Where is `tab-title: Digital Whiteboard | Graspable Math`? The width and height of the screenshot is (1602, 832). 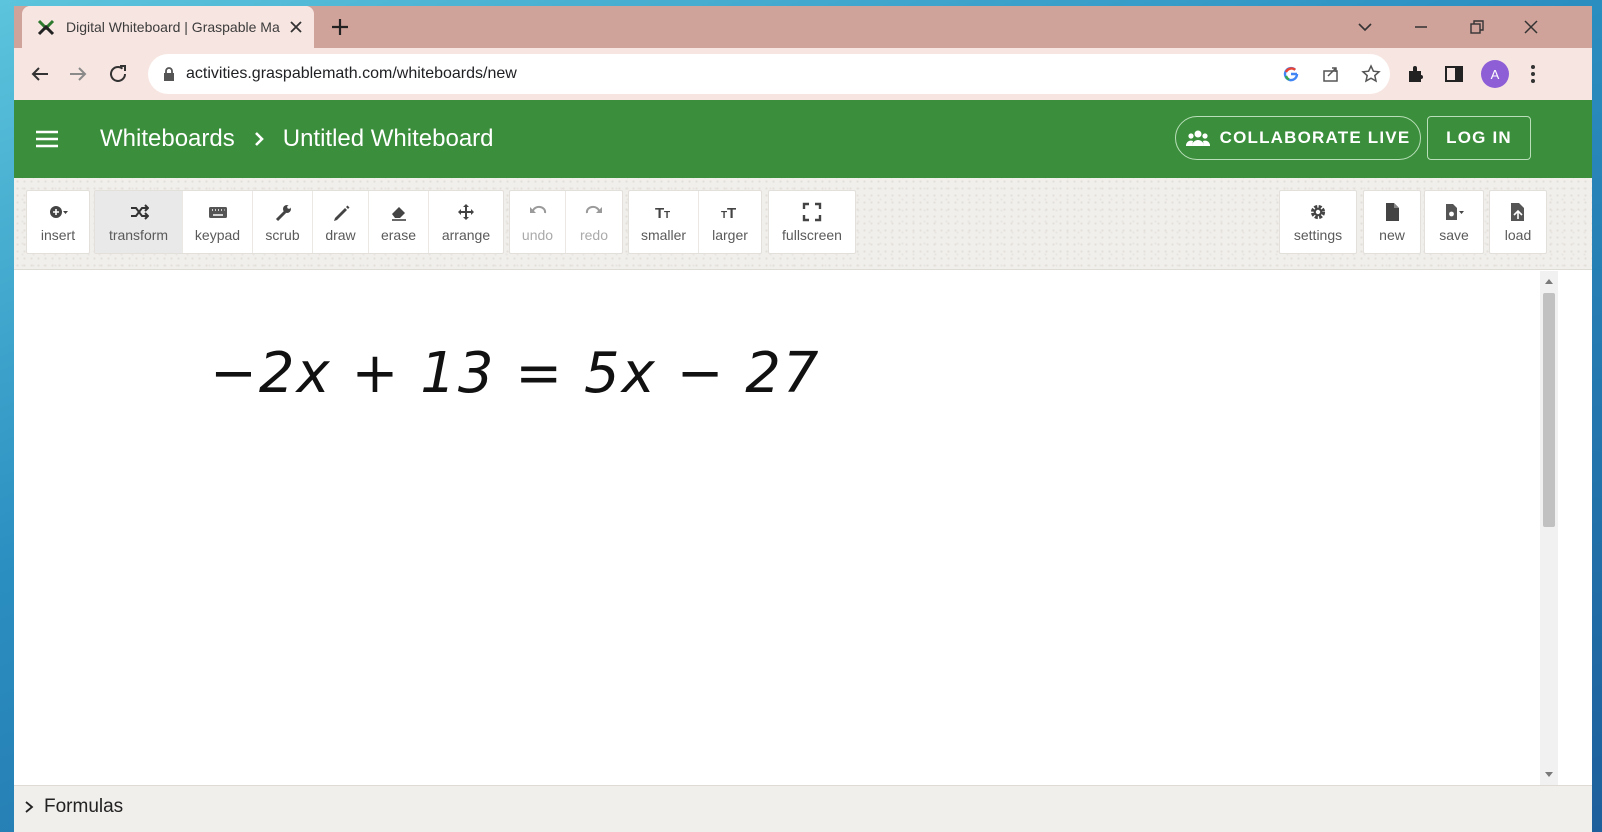 tab-title: Digital Whiteboard | Graspable Math is located at coordinates (173, 27).